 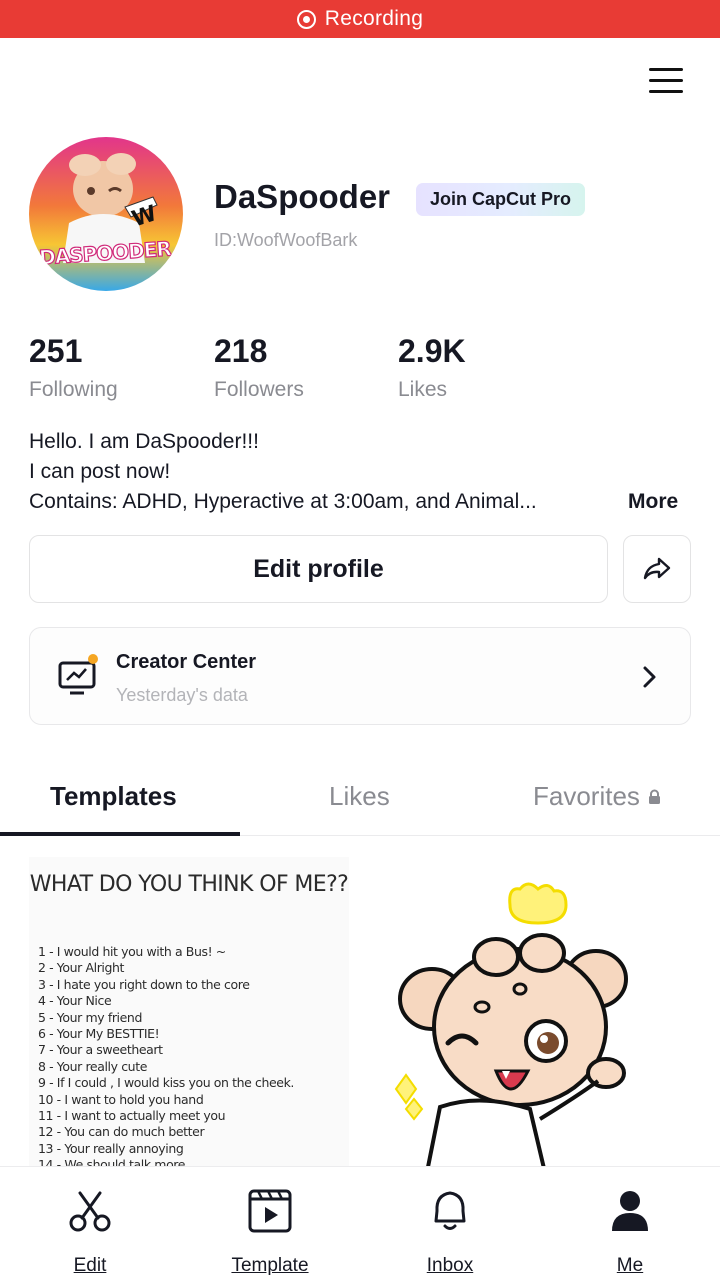 What do you see at coordinates (106, 214) in the screenshot?
I see `avatar: W DASPOODER` at bounding box center [106, 214].